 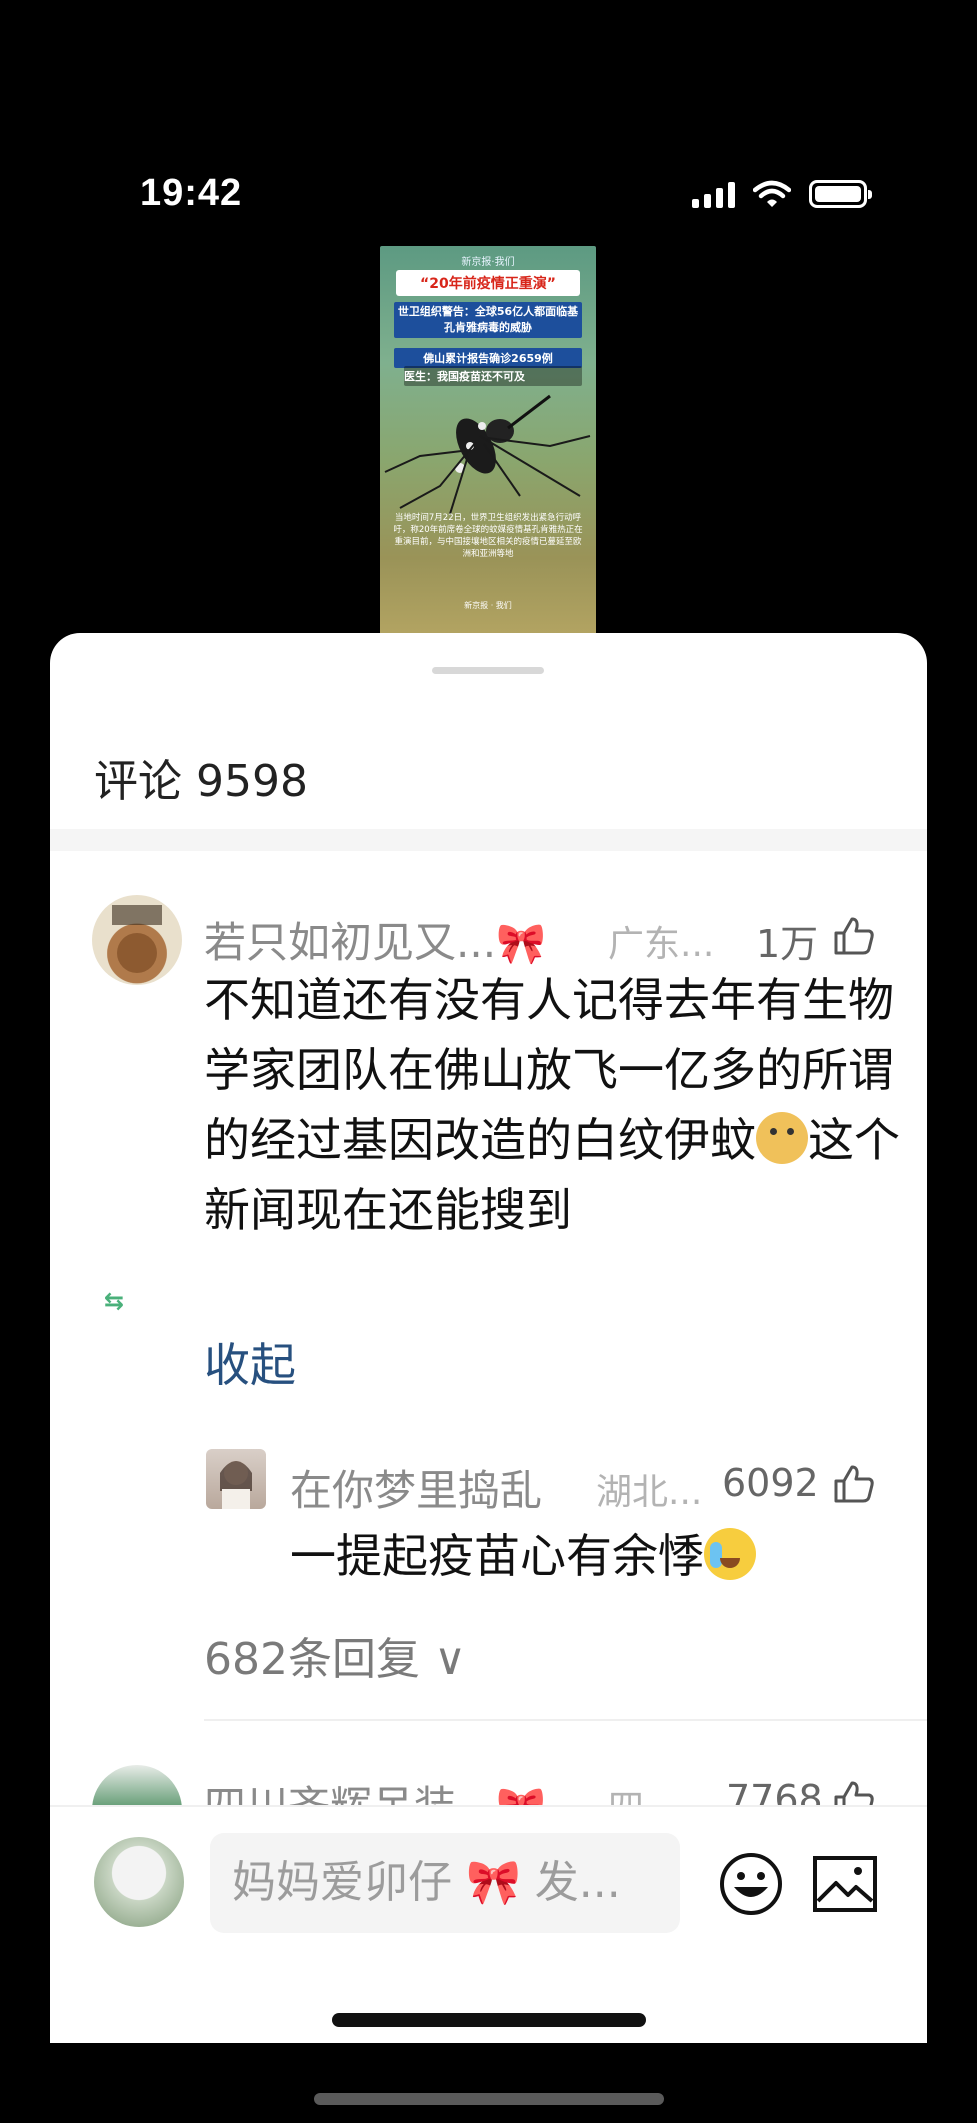 I want to click on reply-like-count: 6092, so click(x=770, y=1483).